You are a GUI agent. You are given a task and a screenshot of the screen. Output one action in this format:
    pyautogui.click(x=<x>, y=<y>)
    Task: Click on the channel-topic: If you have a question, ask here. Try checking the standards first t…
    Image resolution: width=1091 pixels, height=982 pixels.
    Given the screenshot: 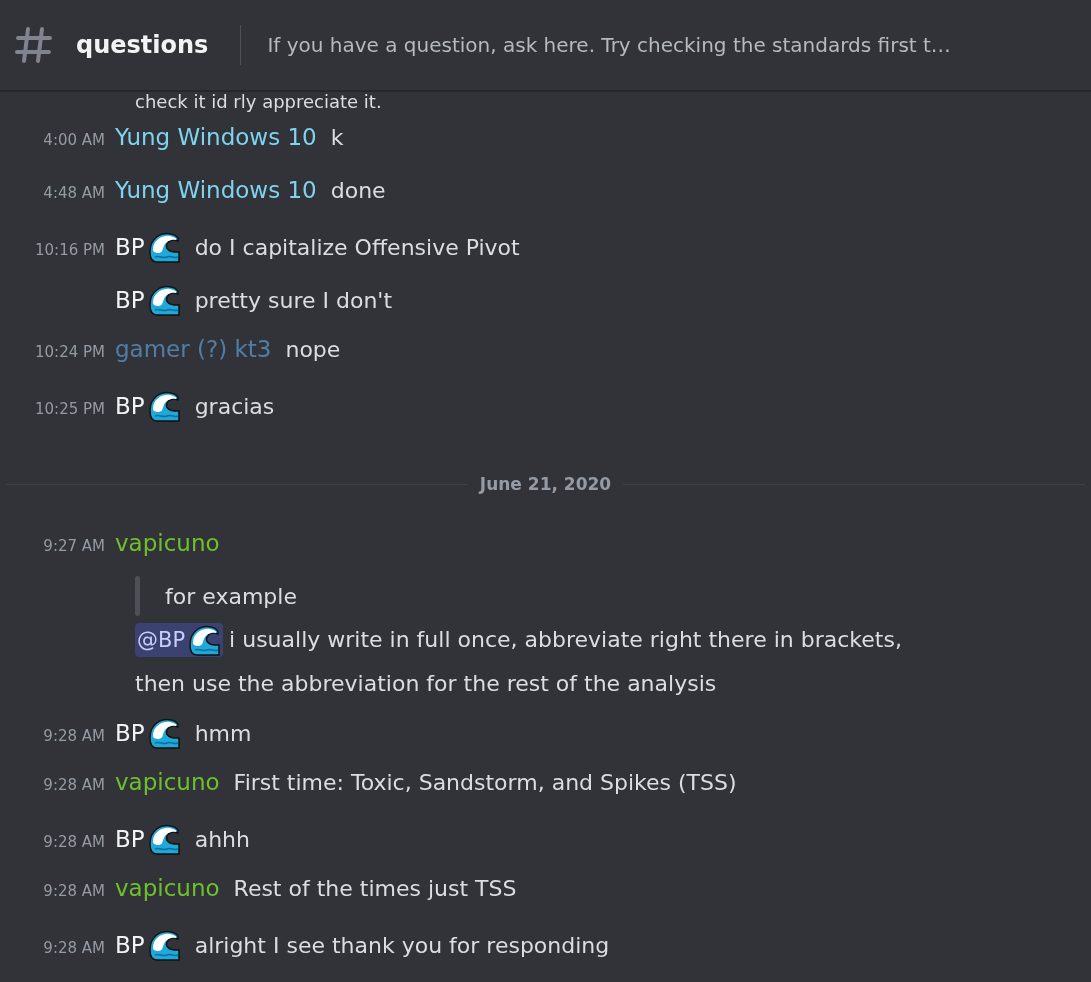 What is the action you would take?
    pyautogui.click(x=609, y=45)
    